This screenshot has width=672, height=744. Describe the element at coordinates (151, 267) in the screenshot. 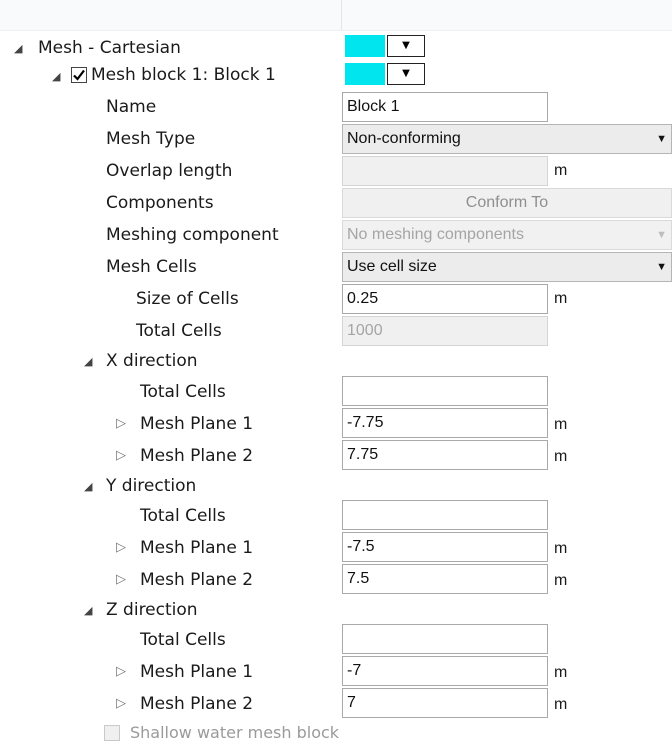

I see `mesh-cells-label: Mesh Cells` at that location.